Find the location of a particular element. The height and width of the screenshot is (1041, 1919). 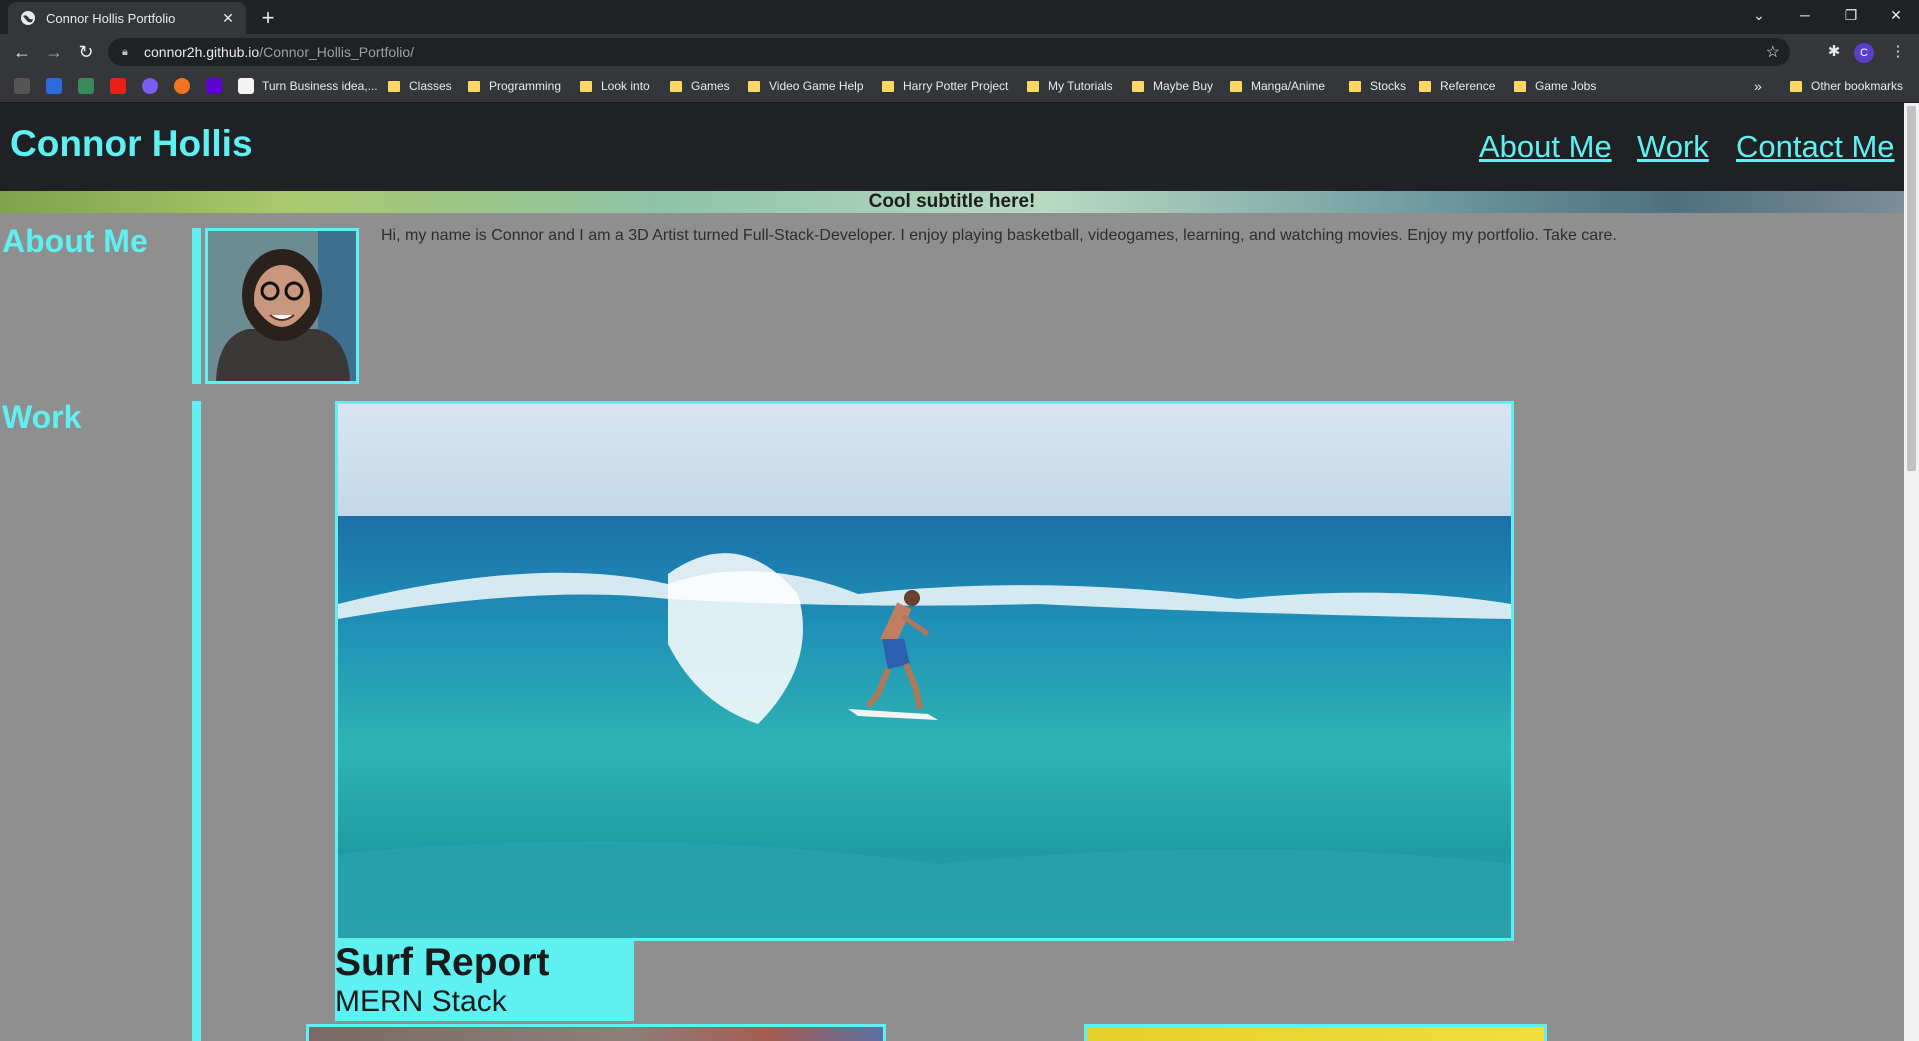

browser-tab: Connor Hollis Portfolio ✕ is located at coordinates (127, 18).